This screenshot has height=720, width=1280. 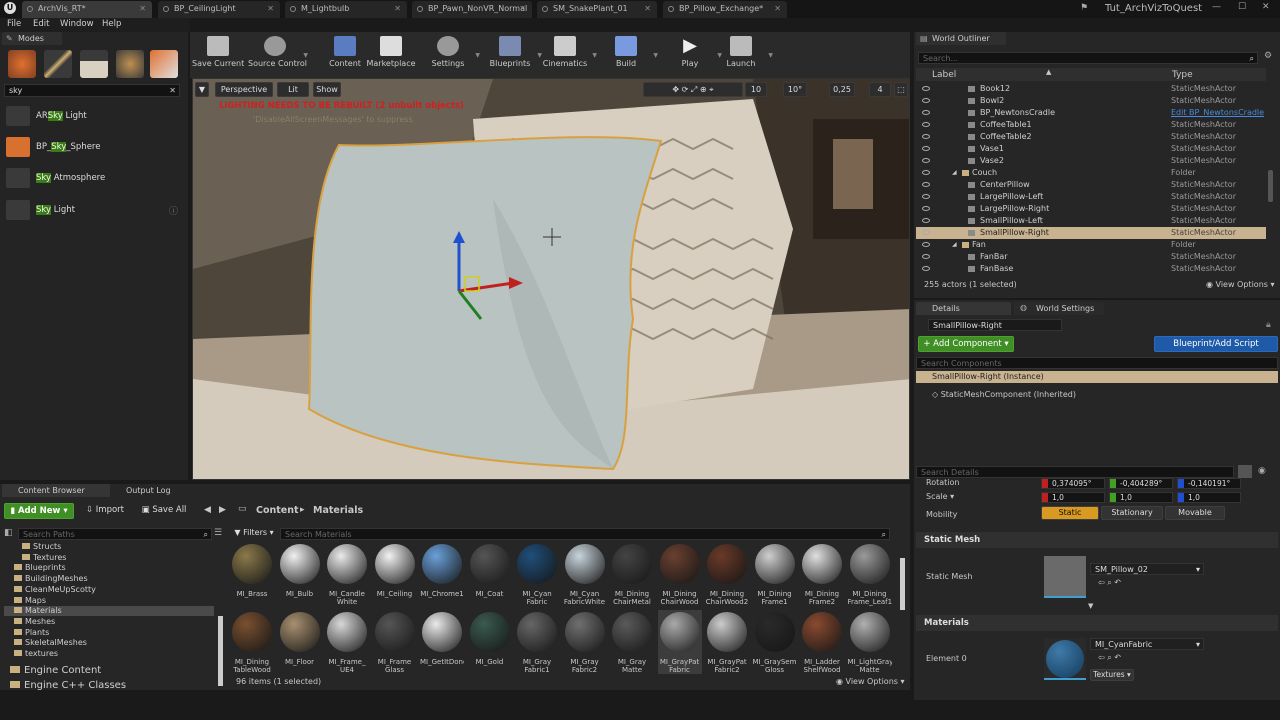 I want to click on visibility-icon: ◉, so click(x=1262, y=471).